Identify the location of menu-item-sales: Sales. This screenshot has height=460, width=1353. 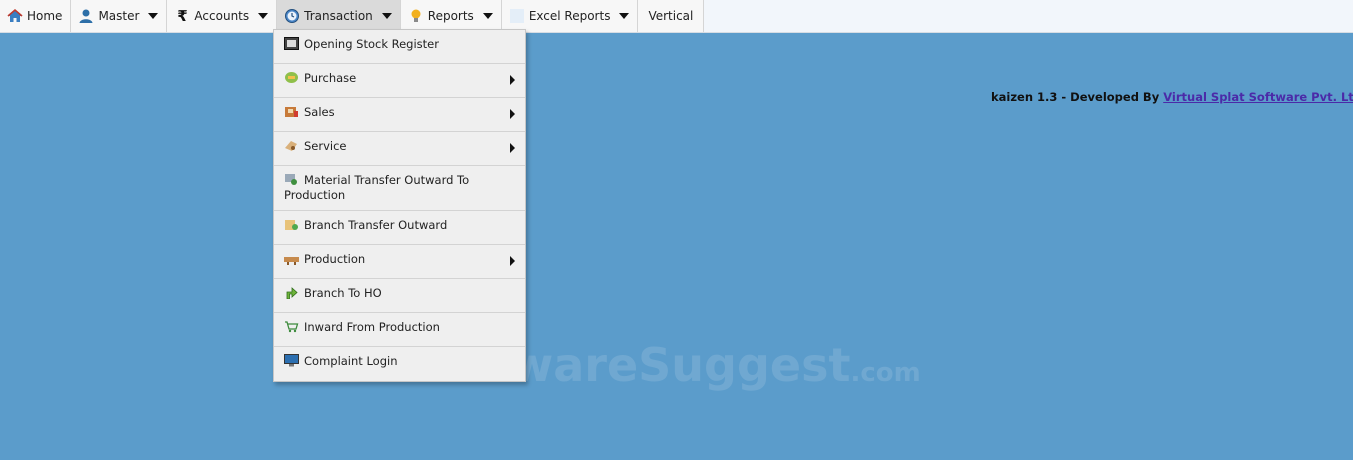
(399, 115).